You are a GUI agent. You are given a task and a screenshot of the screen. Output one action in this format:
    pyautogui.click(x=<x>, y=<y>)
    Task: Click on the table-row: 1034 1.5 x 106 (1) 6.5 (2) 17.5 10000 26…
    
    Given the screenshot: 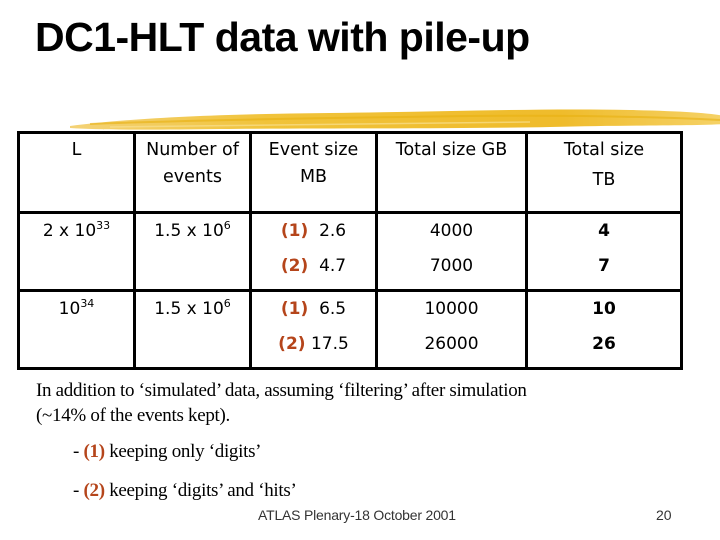 What is the action you would take?
    pyautogui.click(x=350, y=329)
    